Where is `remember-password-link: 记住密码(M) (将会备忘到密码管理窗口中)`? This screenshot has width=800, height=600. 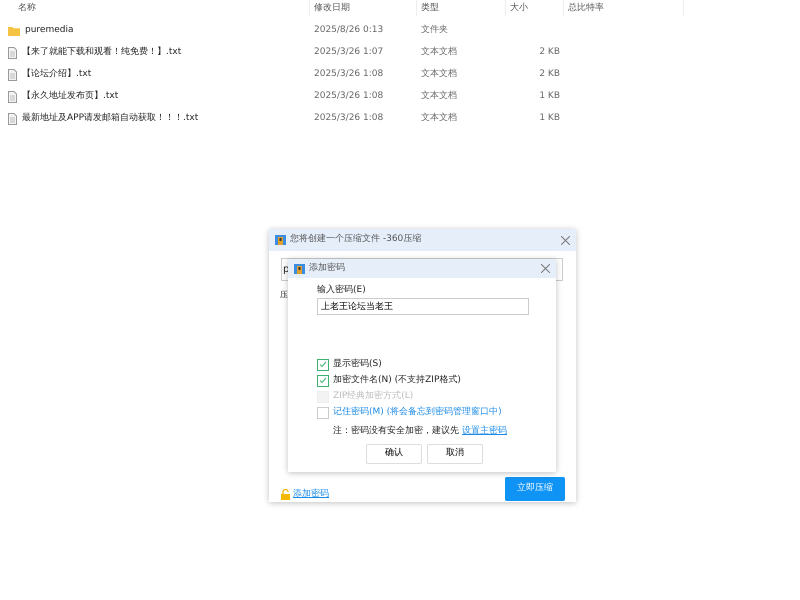
remember-password-link: 记住密码(M) (将会备忘到密码管理窗口中) is located at coordinates (417, 413).